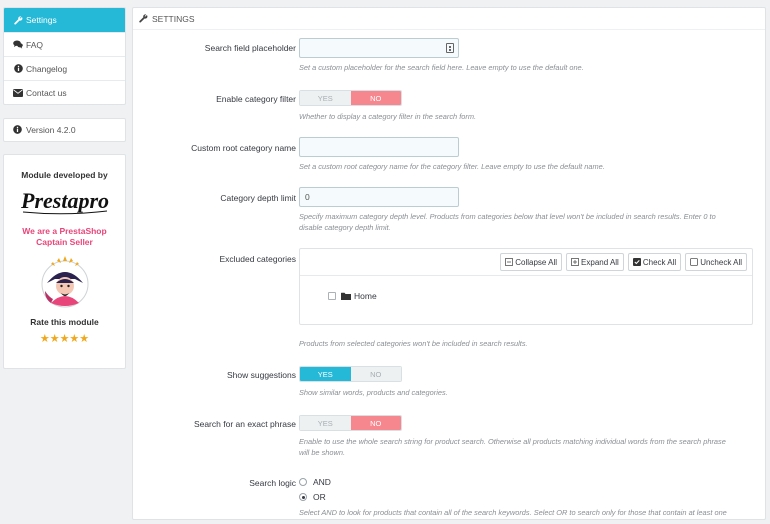 The height and width of the screenshot is (524, 770). Describe the element at coordinates (272, 483) in the screenshot. I see `search-logic-label: Search logic` at that location.